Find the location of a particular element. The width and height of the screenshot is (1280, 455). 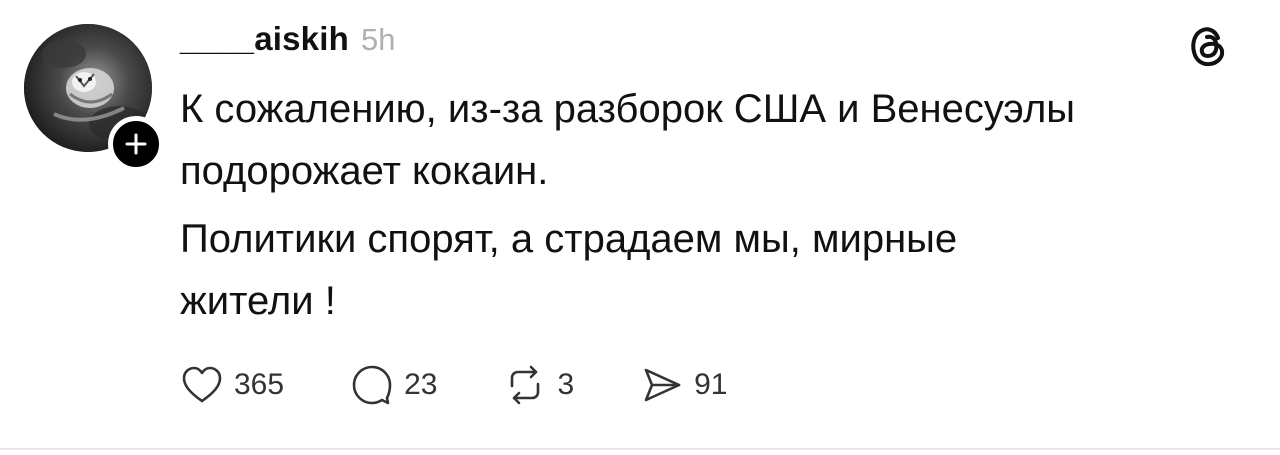

post-header: ____aiskih 5h is located at coordinates (287, 45).